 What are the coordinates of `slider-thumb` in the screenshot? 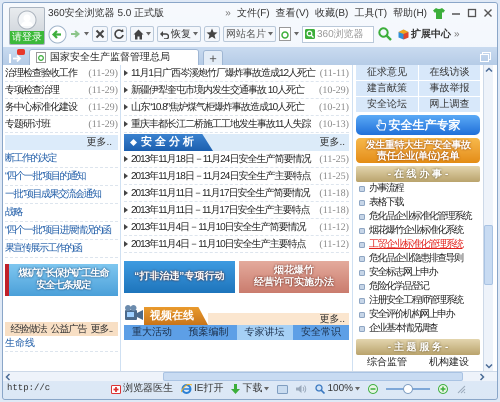 It's located at (408, 389).